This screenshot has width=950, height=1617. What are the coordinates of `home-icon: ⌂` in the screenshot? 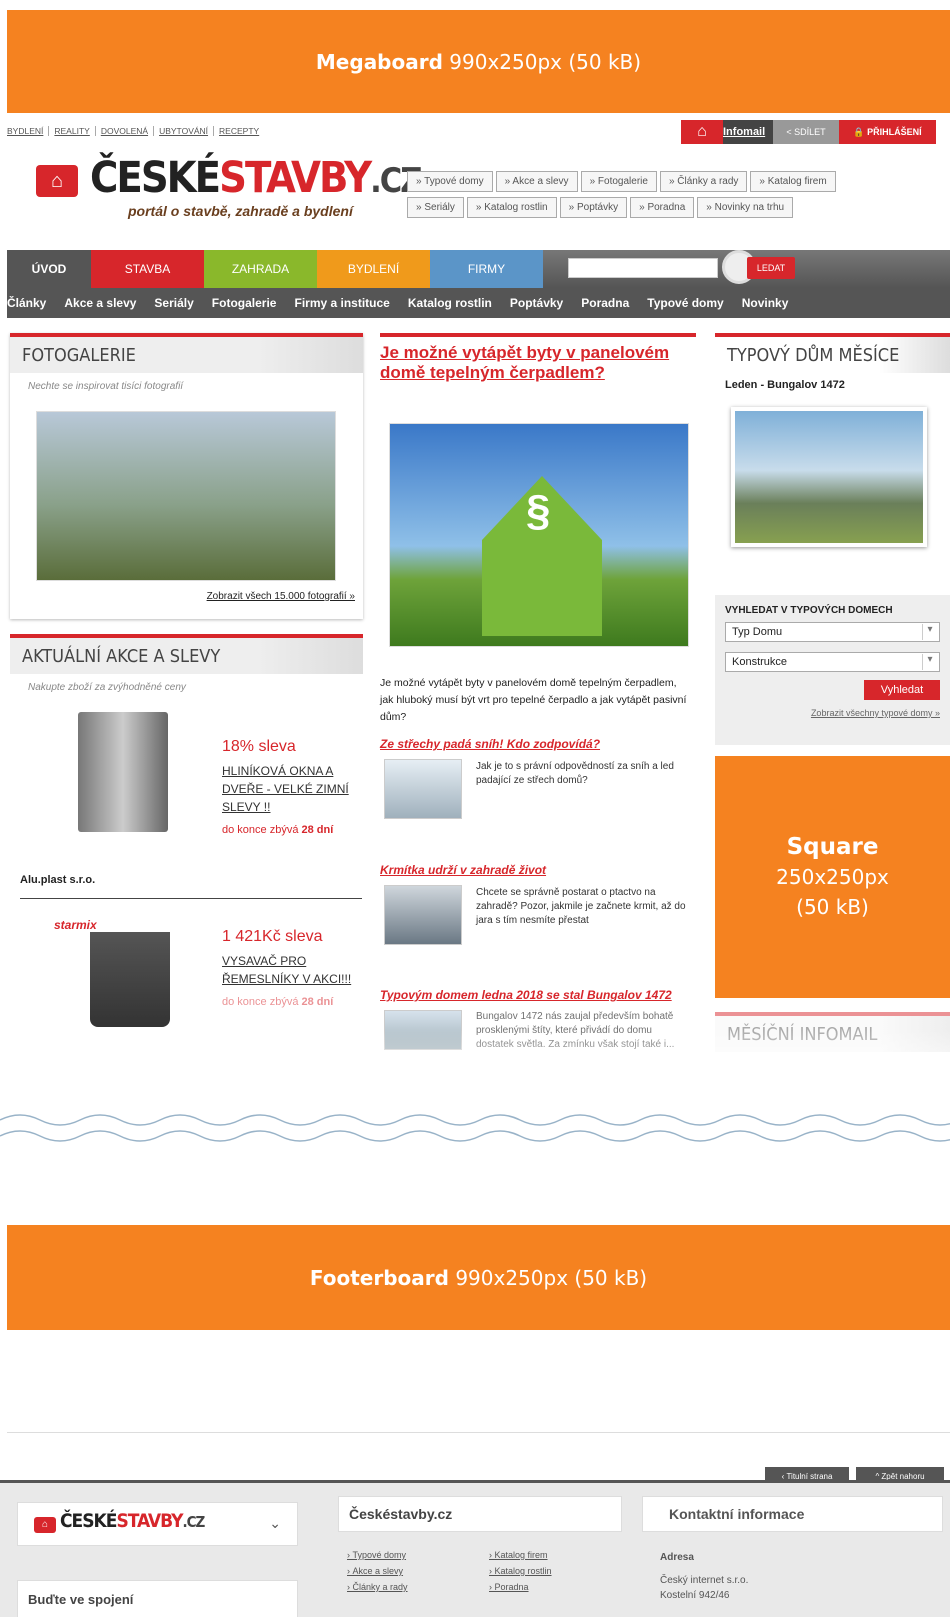 It's located at (702, 132).